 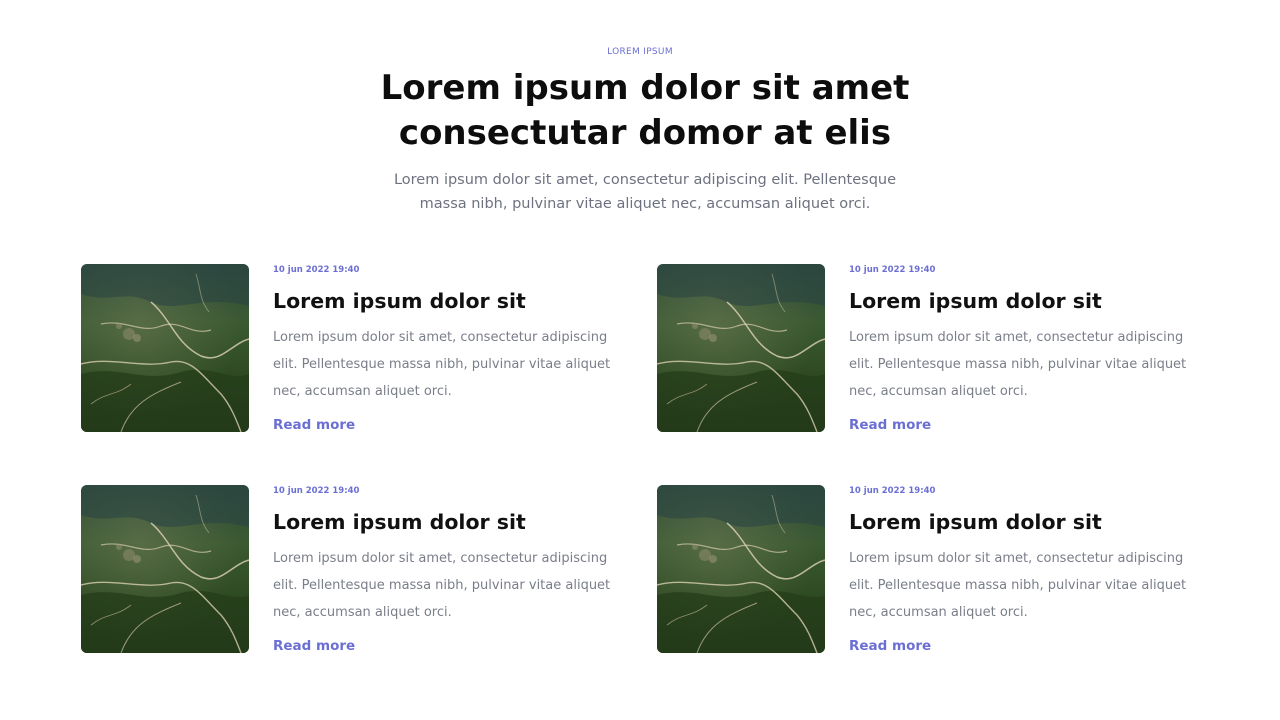 What do you see at coordinates (645, 133) in the screenshot?
I see `section-title-line-2: consectutar domor at elis` at bounding box center [645, 133].